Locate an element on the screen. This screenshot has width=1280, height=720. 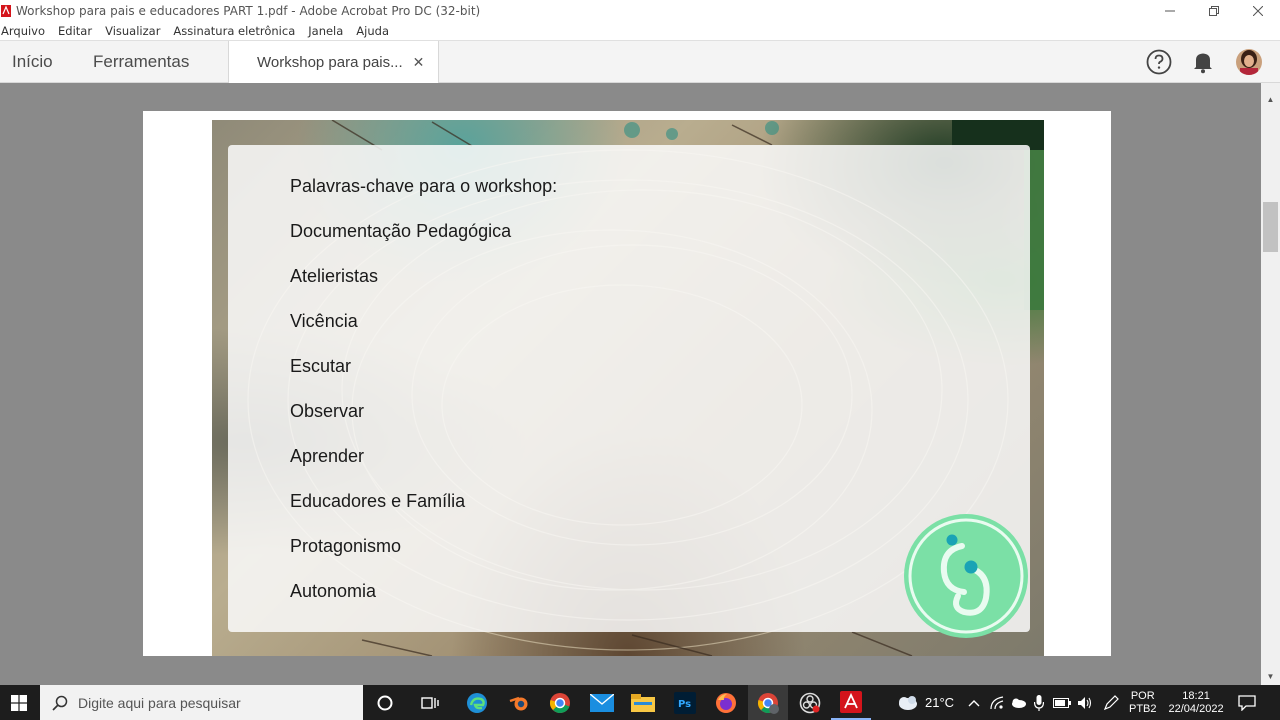
tab-document: Workshop para pais... ✕ is located at coordinates (333, 62).